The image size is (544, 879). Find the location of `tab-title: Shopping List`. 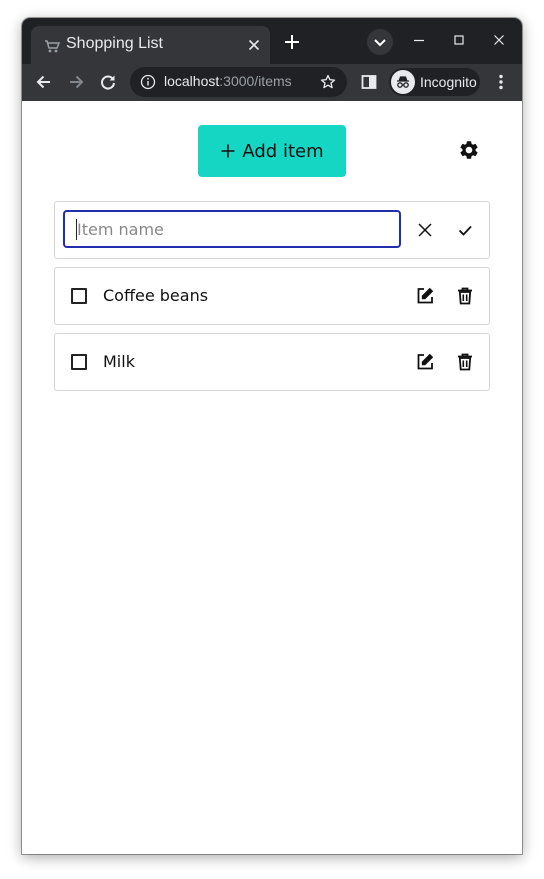

tab-title: Shopping List is located at coordinates (114, 43).